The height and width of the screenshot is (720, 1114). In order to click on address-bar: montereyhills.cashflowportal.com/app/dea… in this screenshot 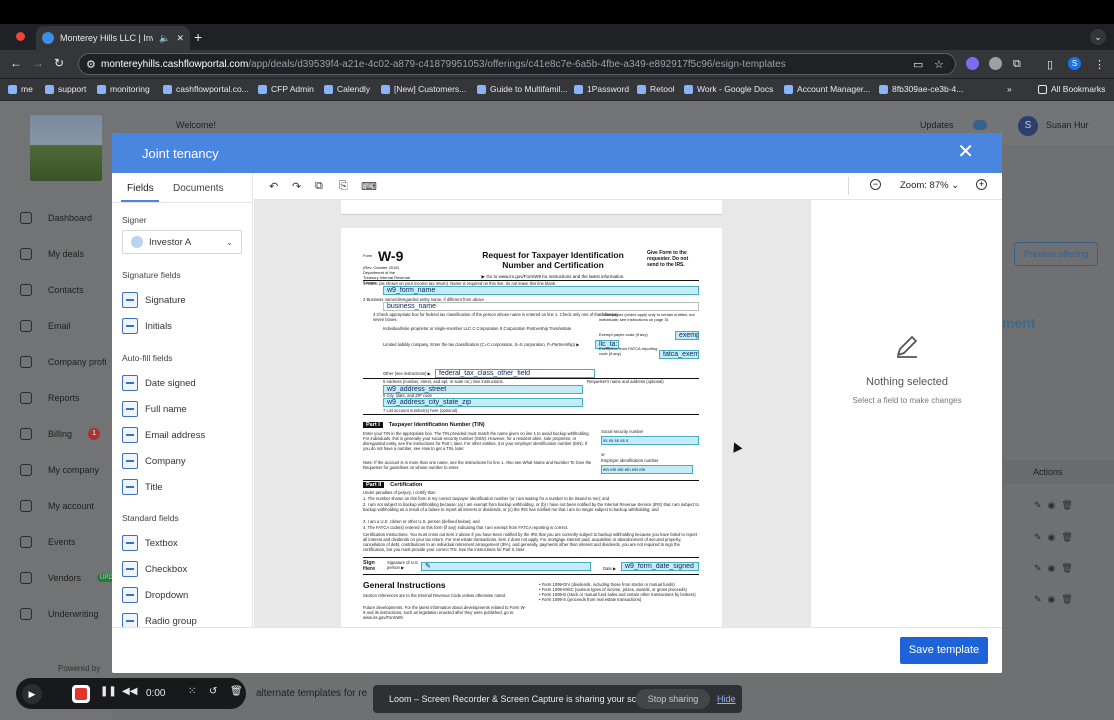, I will do `click(517, 64)`.